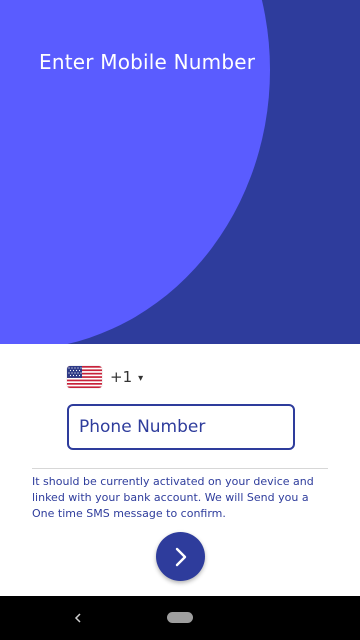 The image size is (360, 640). Describe the element at coordinates (78, 618) in the screenshot. I see `back-triangle-icon` at that location.